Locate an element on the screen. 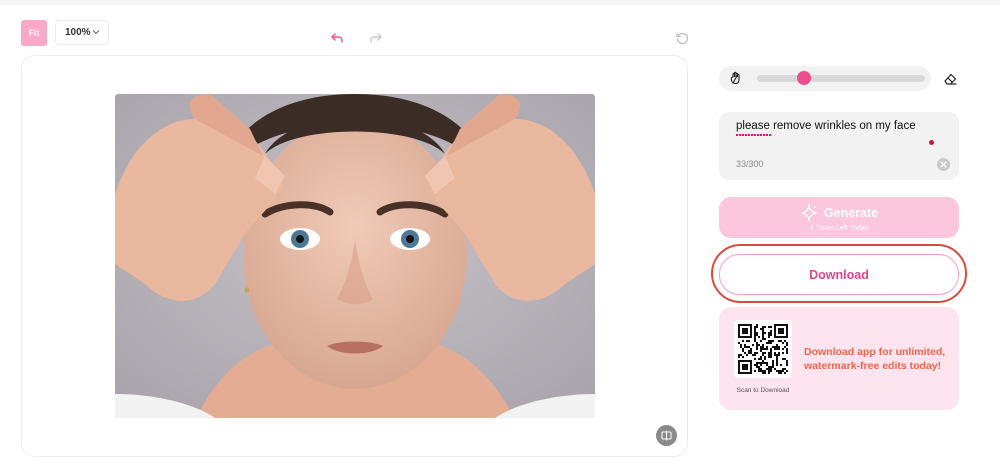 This screenshot has width=1000, height=469. brush-hand-icon is located at coordinates (736, 78).